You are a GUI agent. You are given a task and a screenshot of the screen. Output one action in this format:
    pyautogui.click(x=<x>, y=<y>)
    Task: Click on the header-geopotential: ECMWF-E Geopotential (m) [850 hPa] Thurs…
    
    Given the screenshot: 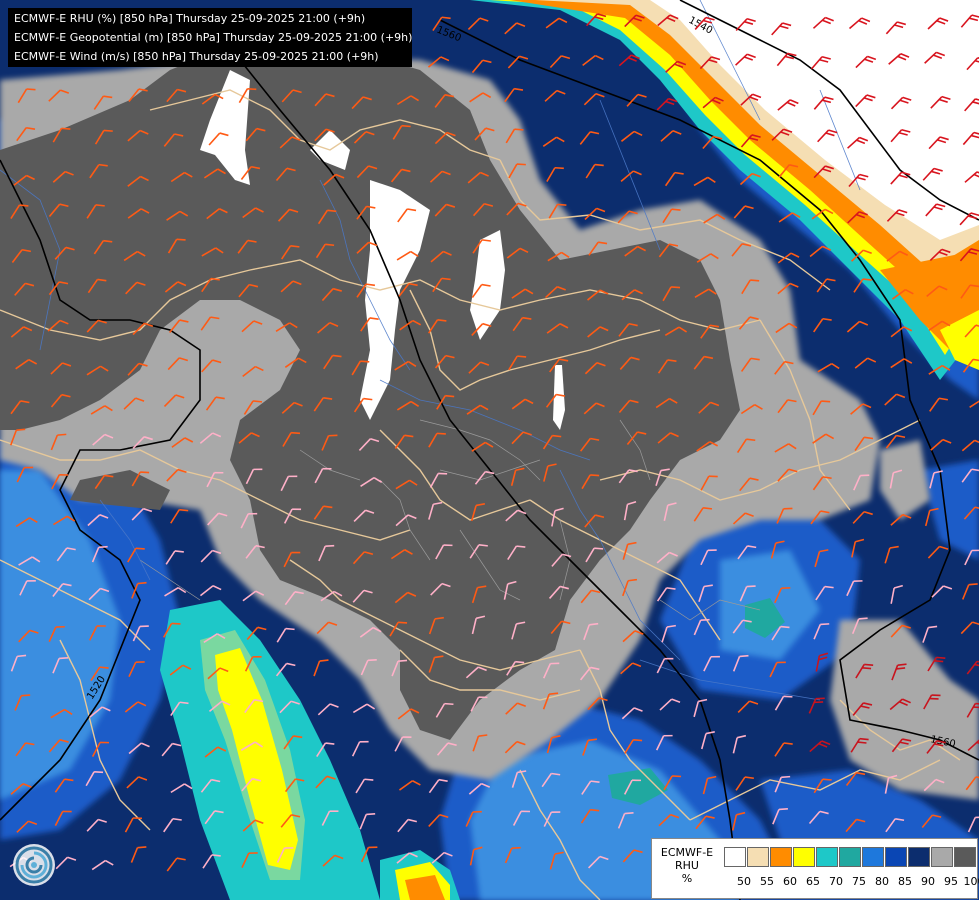 What is the action you would take?
    pyautogui.click(x=213, y=37)
    